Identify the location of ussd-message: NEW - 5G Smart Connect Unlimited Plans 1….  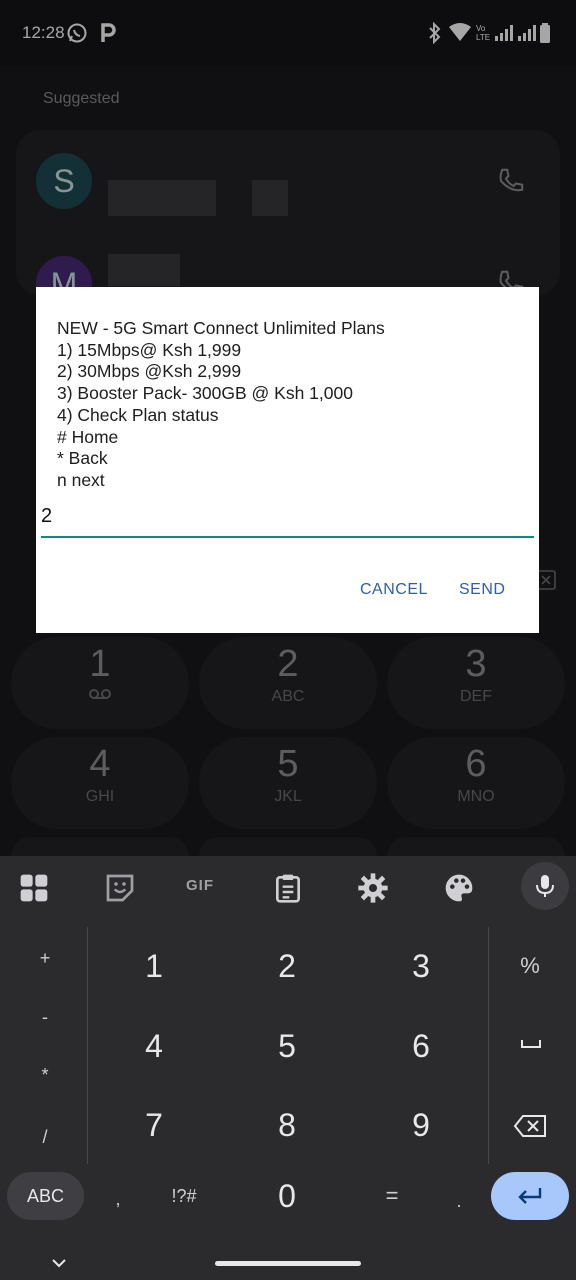
(221, 404).